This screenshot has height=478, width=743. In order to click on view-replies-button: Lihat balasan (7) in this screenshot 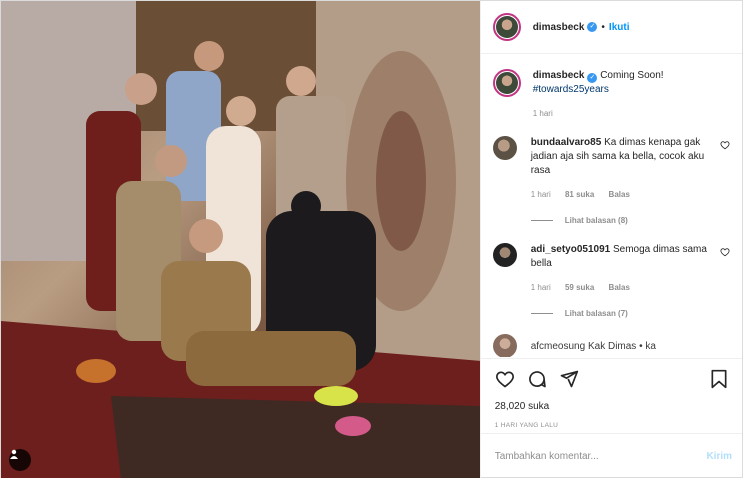, I will do `click(630, 313)`.